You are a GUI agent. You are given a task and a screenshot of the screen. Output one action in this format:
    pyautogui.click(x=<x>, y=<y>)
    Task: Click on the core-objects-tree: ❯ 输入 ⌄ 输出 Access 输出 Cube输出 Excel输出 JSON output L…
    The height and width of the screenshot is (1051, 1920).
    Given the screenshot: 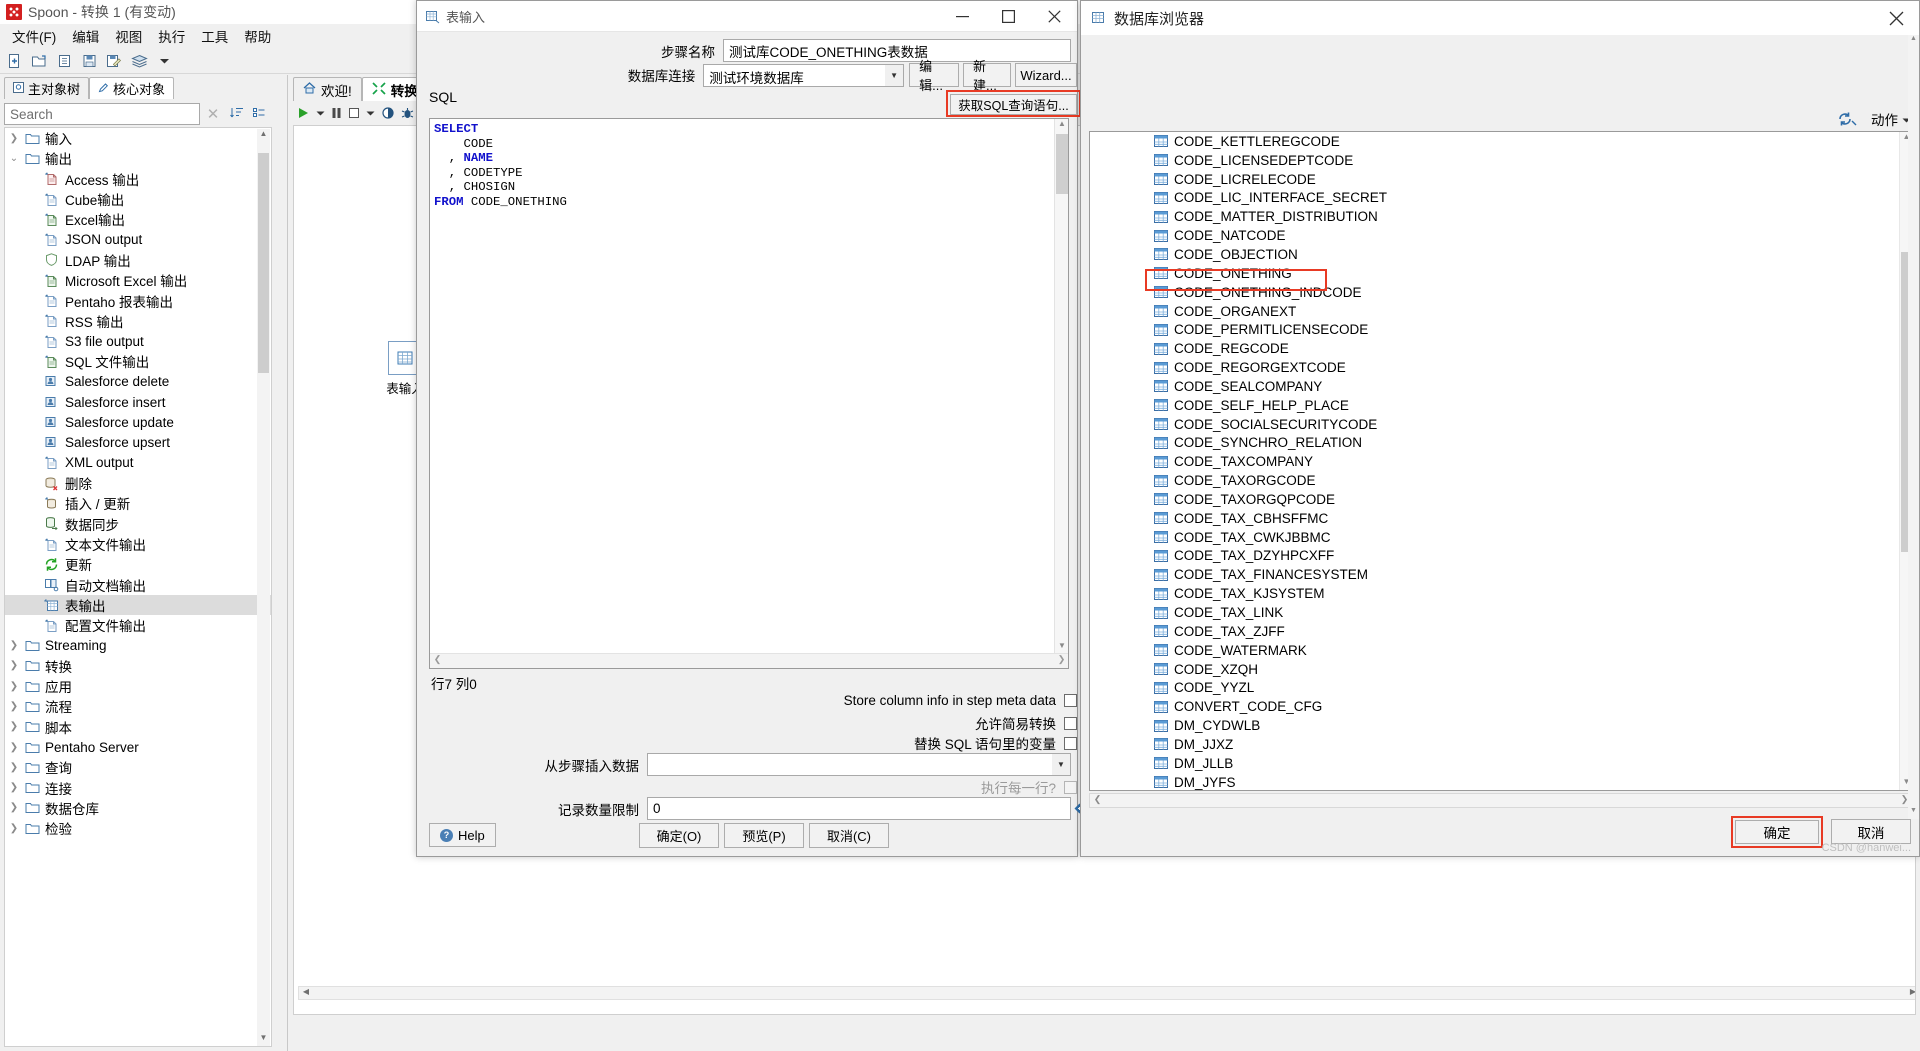 What is the action you would take?
    pyautogui.click(x=138, y=587)
    